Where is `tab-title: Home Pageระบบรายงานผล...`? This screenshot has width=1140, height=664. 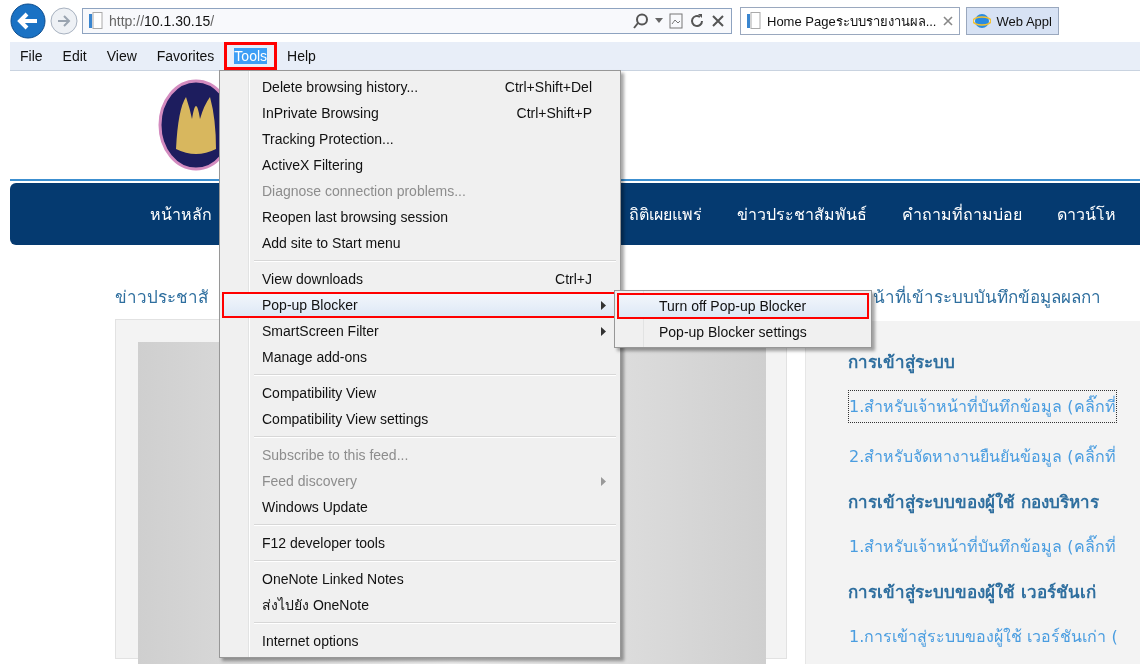 tab-title: Home Pageระบบรายงานผล... is located at coordinates (852, 21).